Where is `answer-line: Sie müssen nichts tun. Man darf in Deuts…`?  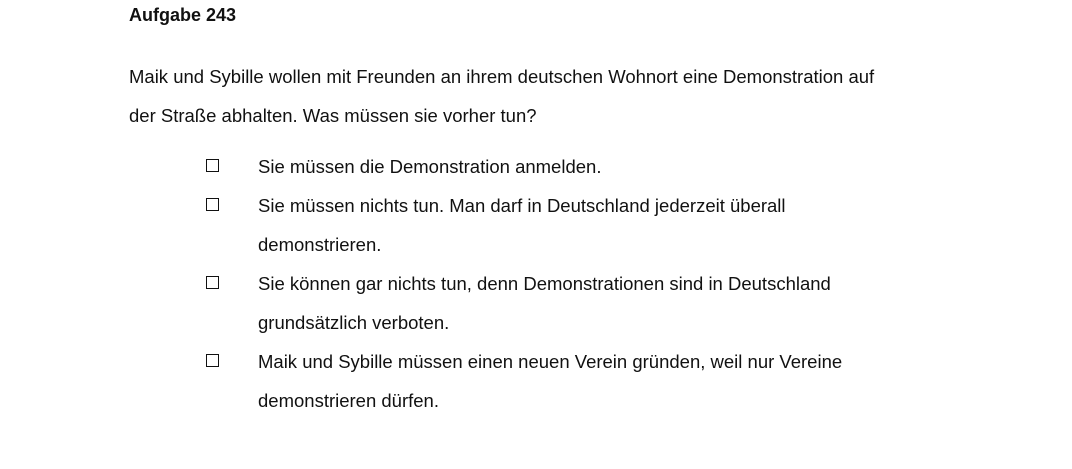
answer-line: Sie müssen nichts tun. Man darf in Deuts… is located at coordinates (522, 205).